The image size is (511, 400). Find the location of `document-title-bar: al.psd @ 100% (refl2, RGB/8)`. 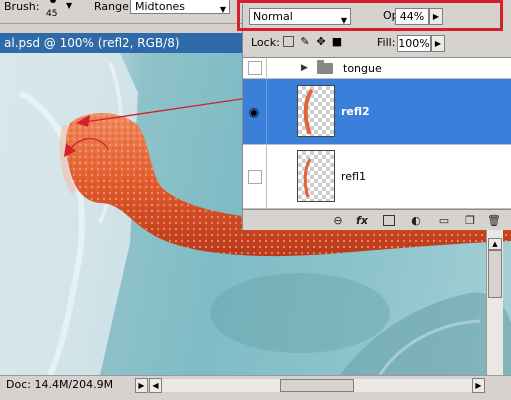

document-title-bar: al.psd @ 100% (refl2, RGB/8) is located at coordinates (122, 43).